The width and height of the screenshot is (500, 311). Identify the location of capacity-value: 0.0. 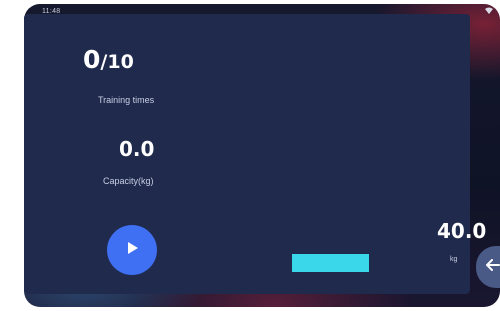
(137, 149).